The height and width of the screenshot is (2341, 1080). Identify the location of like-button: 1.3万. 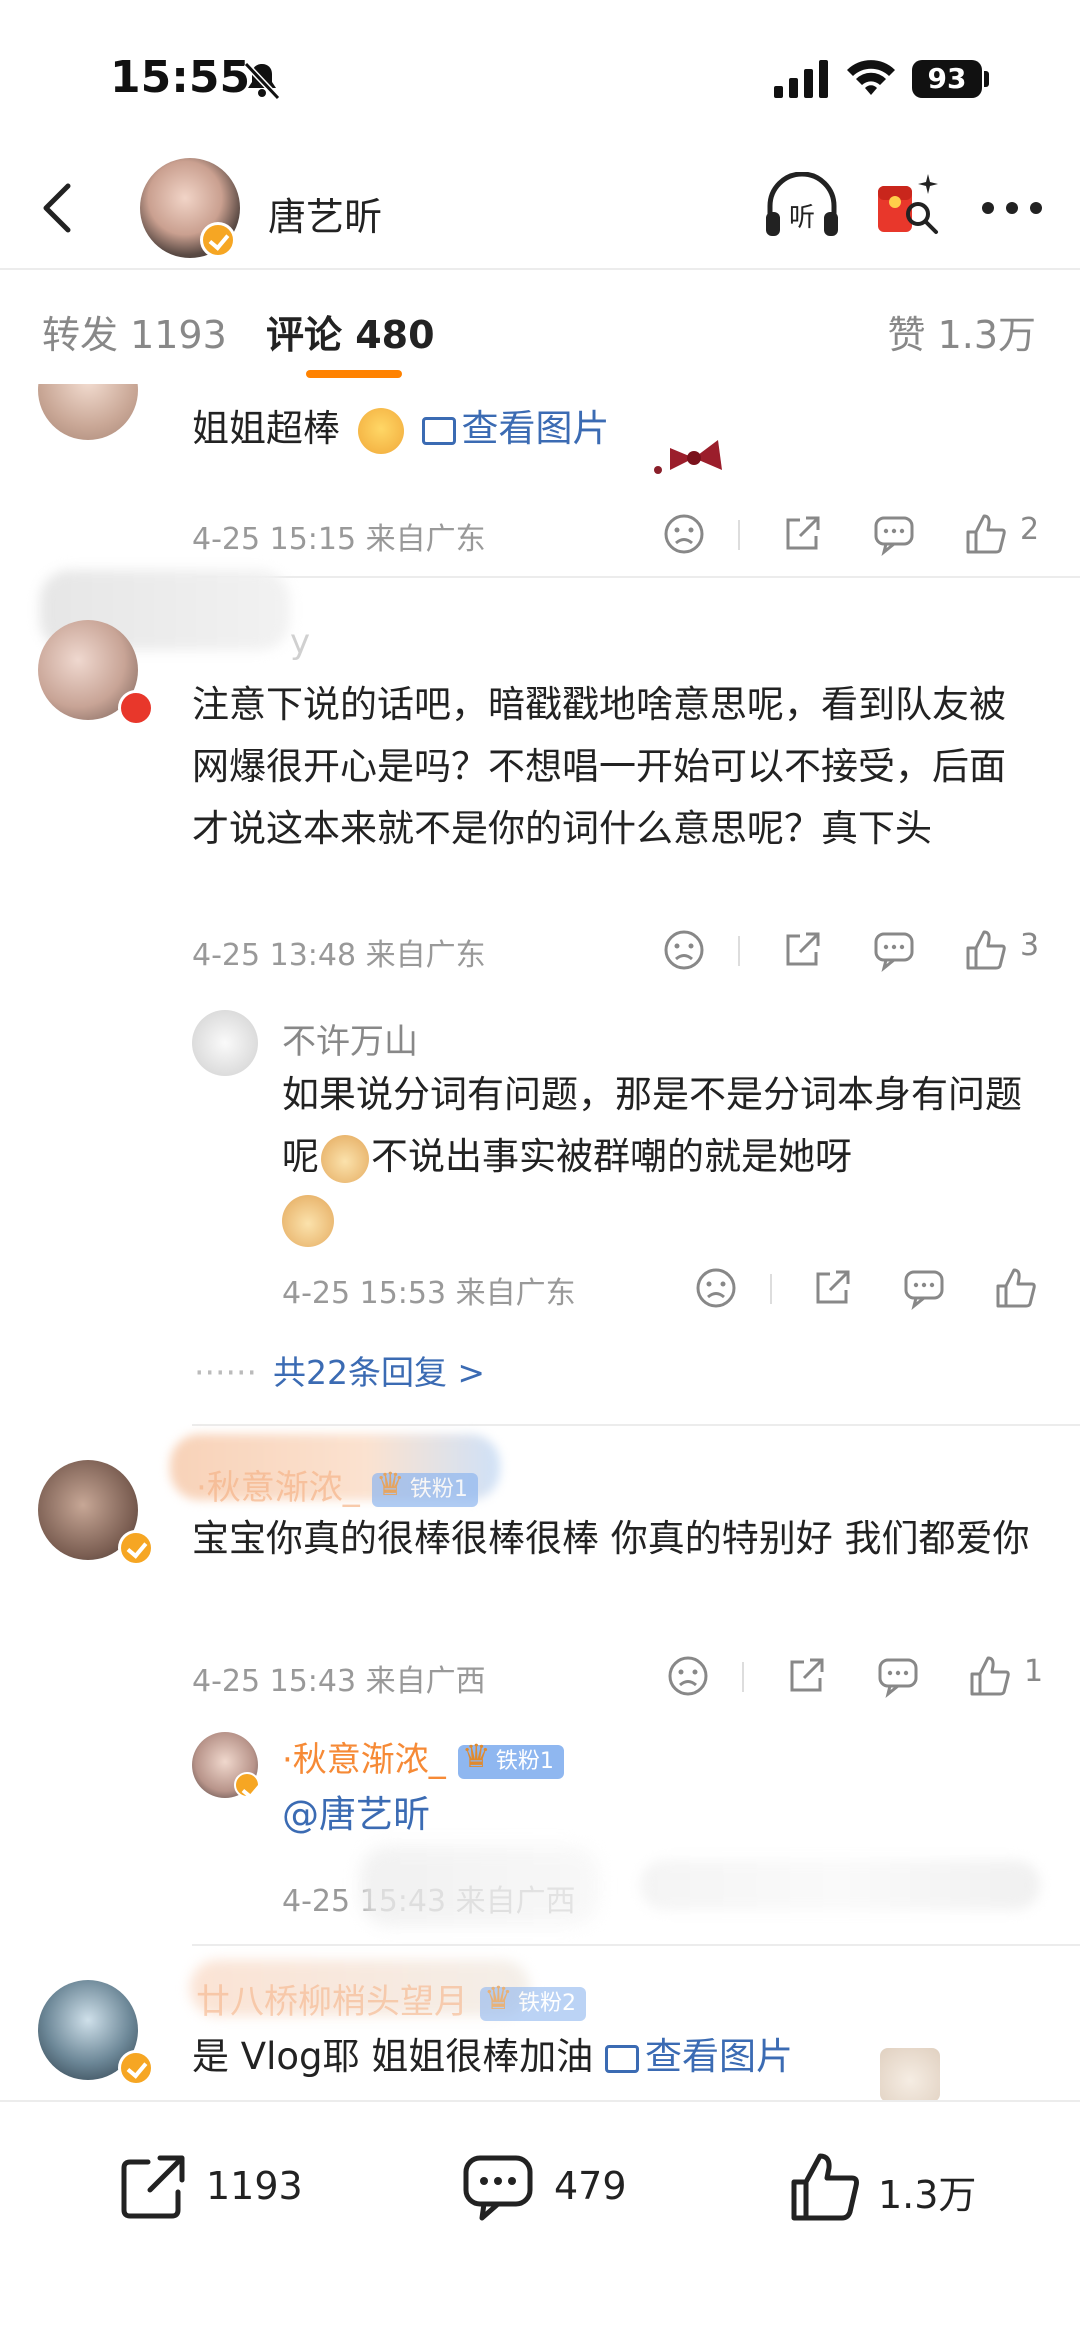
(898, 2187).